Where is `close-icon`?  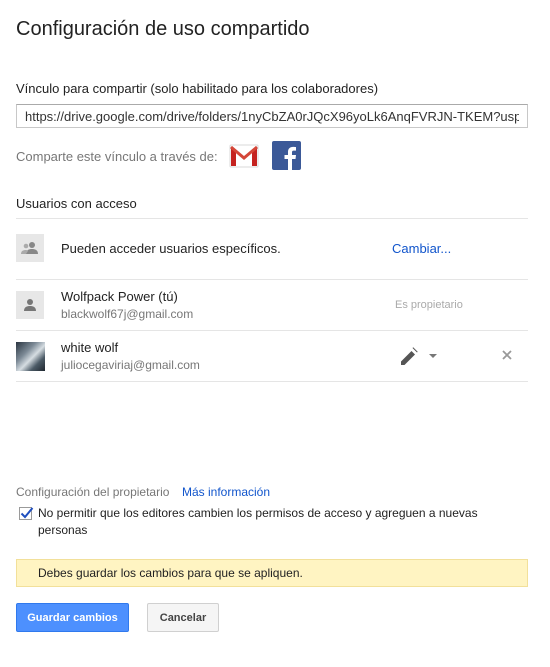 close-icon is located at coordinates (507, 355).